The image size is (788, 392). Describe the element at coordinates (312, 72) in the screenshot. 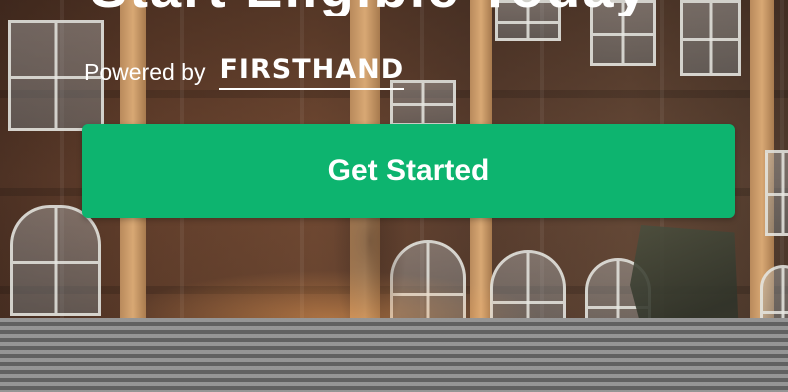

I see `brand-logo: FIRSTHAND` at that location.